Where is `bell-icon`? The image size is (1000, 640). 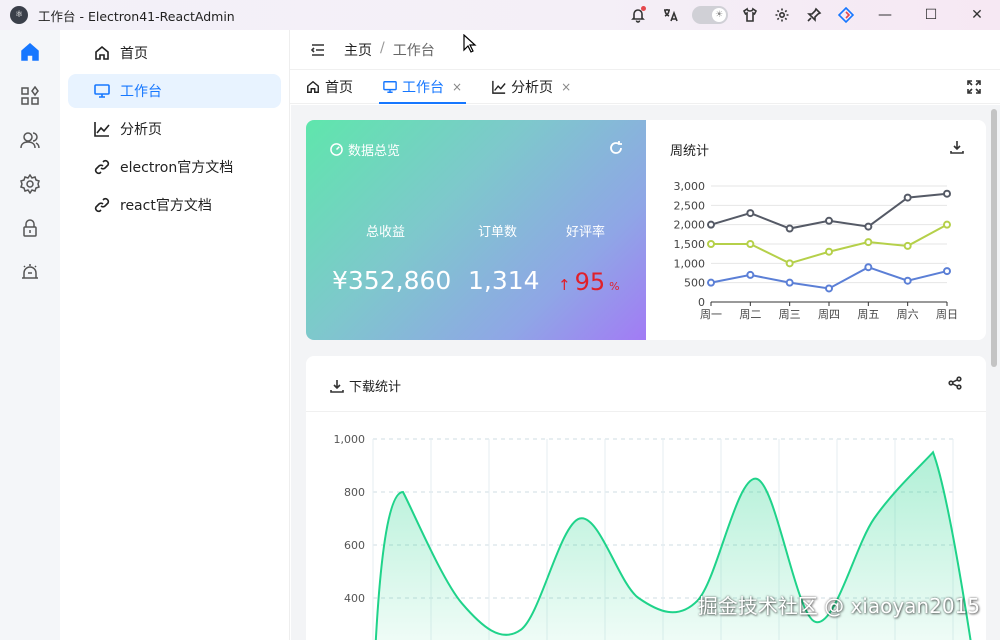
bell-icon is located at coordinates (638, 15).